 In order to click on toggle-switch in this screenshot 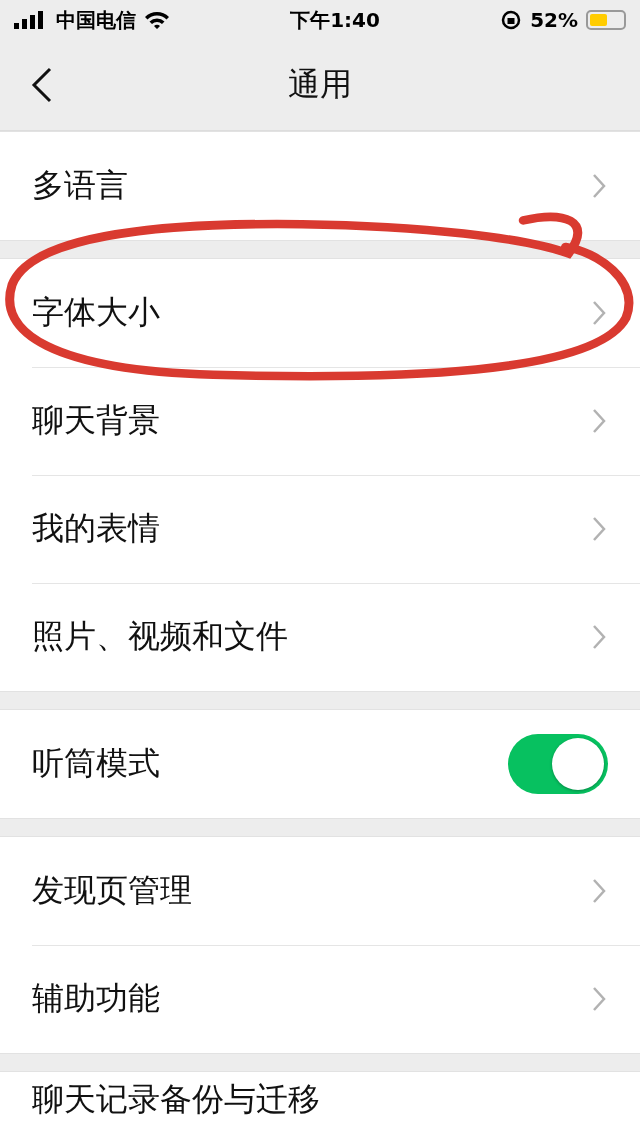, I will do `click(558, 764)`.